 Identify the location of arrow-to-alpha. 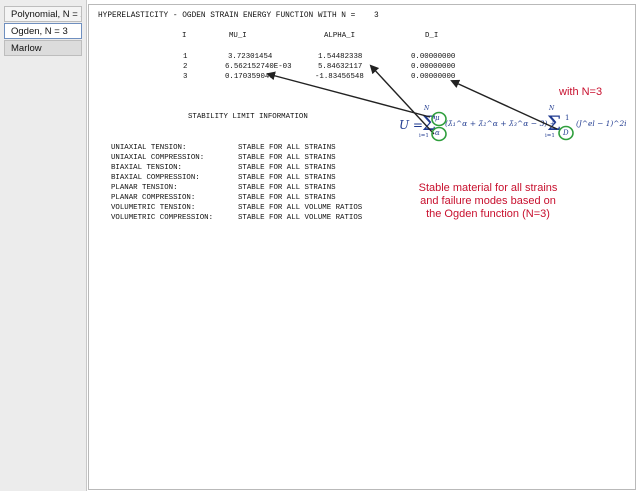
(402, 99).